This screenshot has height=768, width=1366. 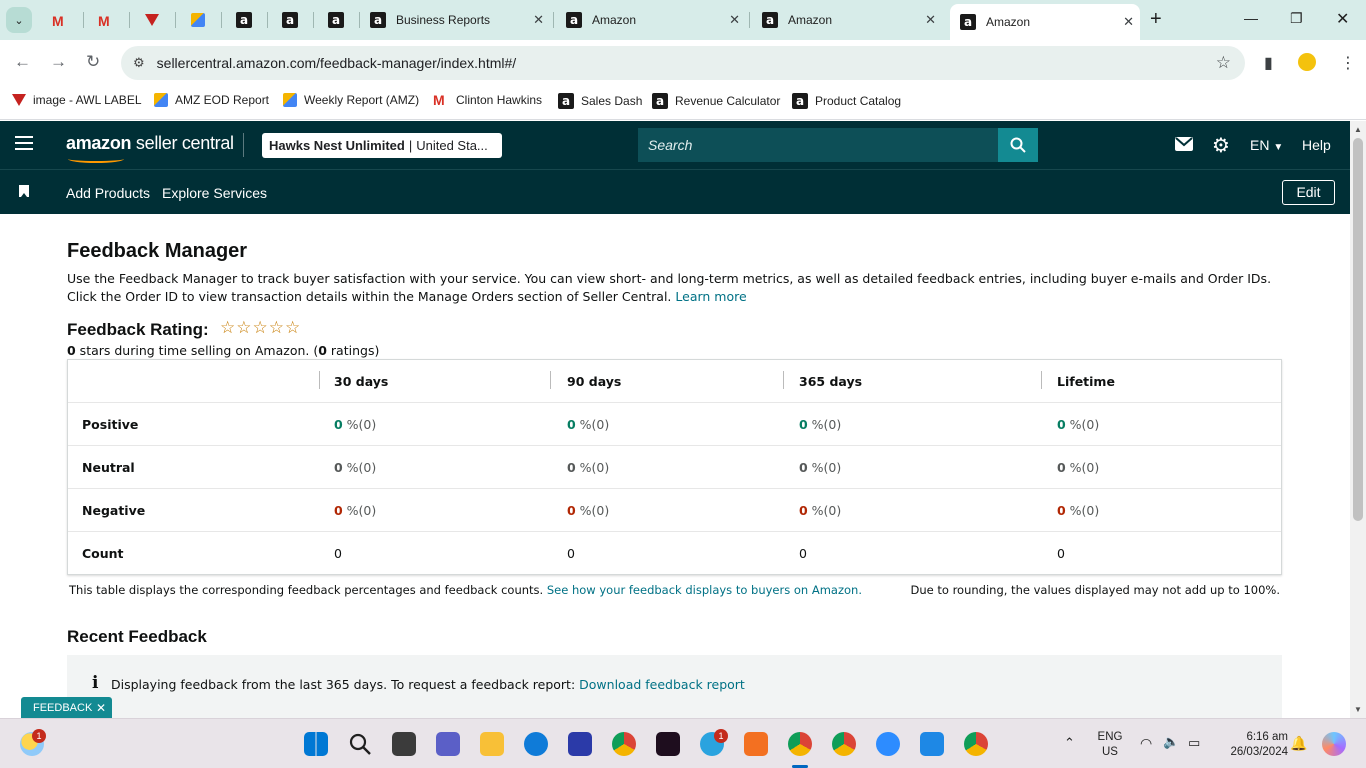 What do you see at coordinates (58, 62) in the screenshot?
I see `forward-button: →` at bounding box center [58, 62].